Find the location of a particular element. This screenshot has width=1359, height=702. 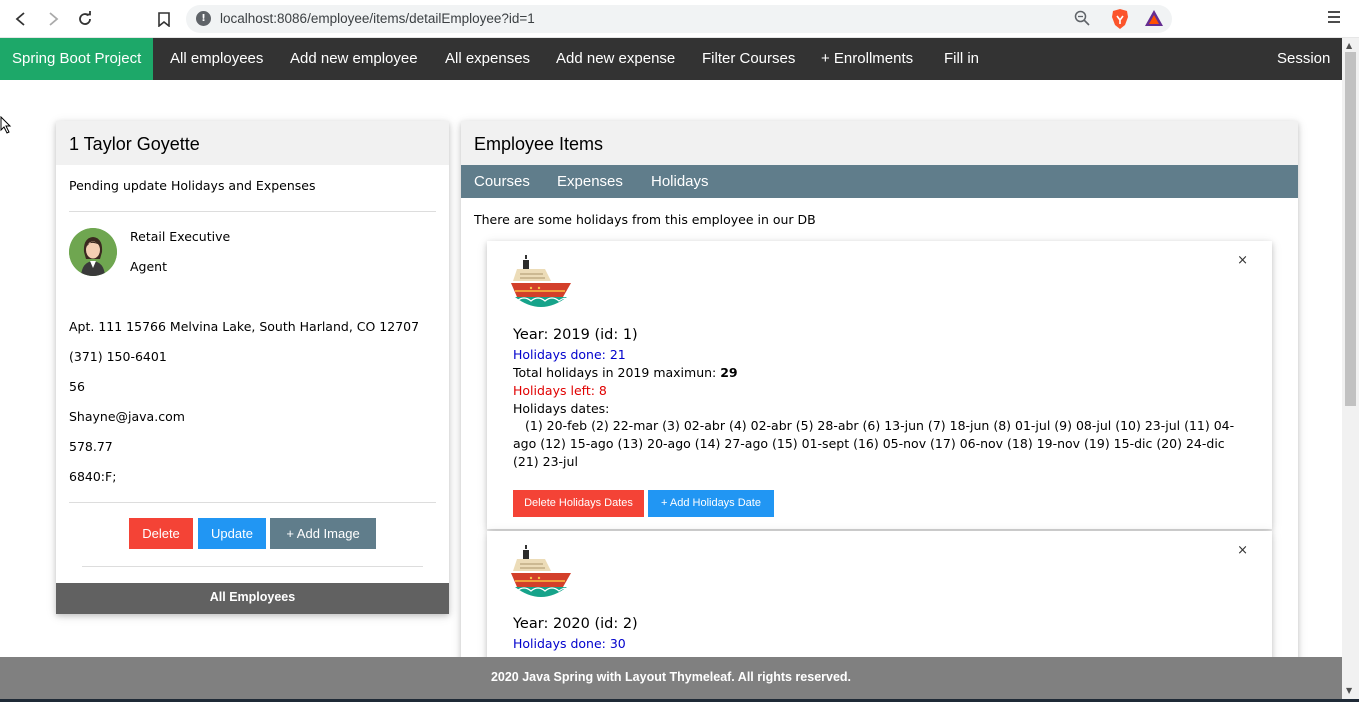

holidays-done: Holidays done: 21 is located at coordinates (569, 354).